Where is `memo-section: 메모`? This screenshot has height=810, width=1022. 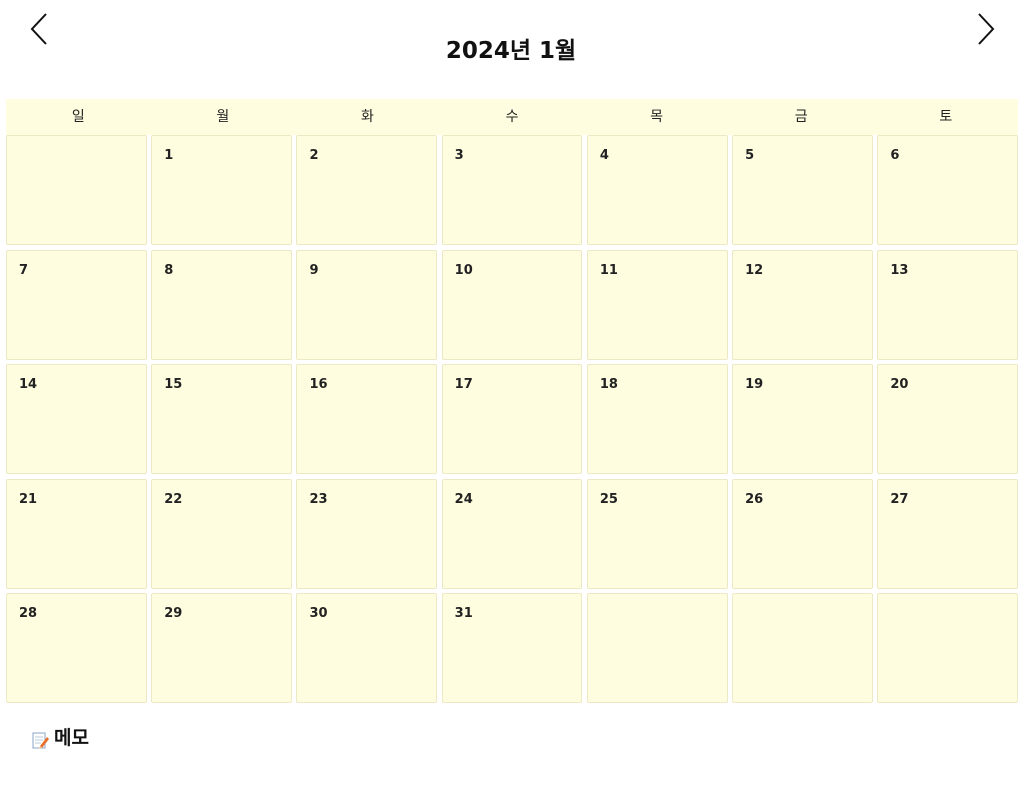 memo-section: 메모 is located at coordinates (60, 738).